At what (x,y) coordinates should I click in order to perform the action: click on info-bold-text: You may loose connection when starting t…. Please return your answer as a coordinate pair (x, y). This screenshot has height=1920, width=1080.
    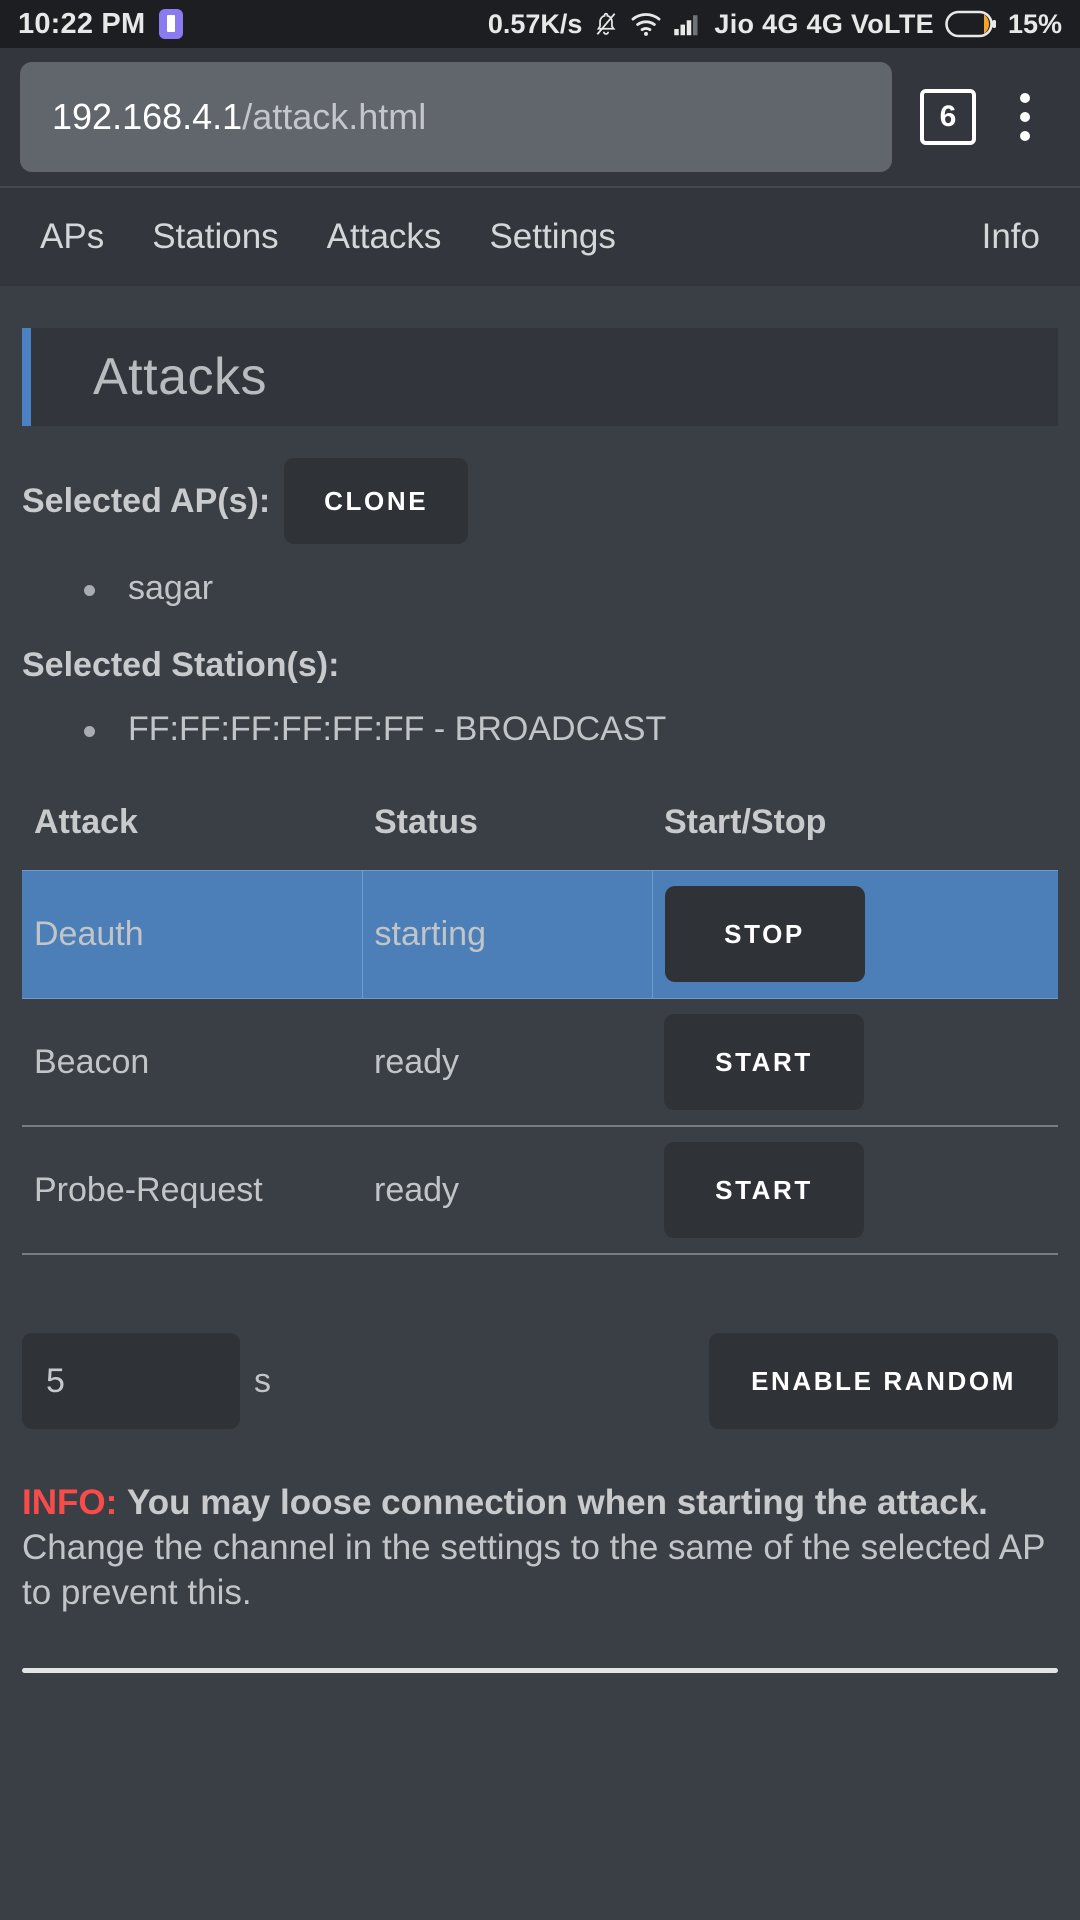
    Looking at the image, I should click on (557, 1503).